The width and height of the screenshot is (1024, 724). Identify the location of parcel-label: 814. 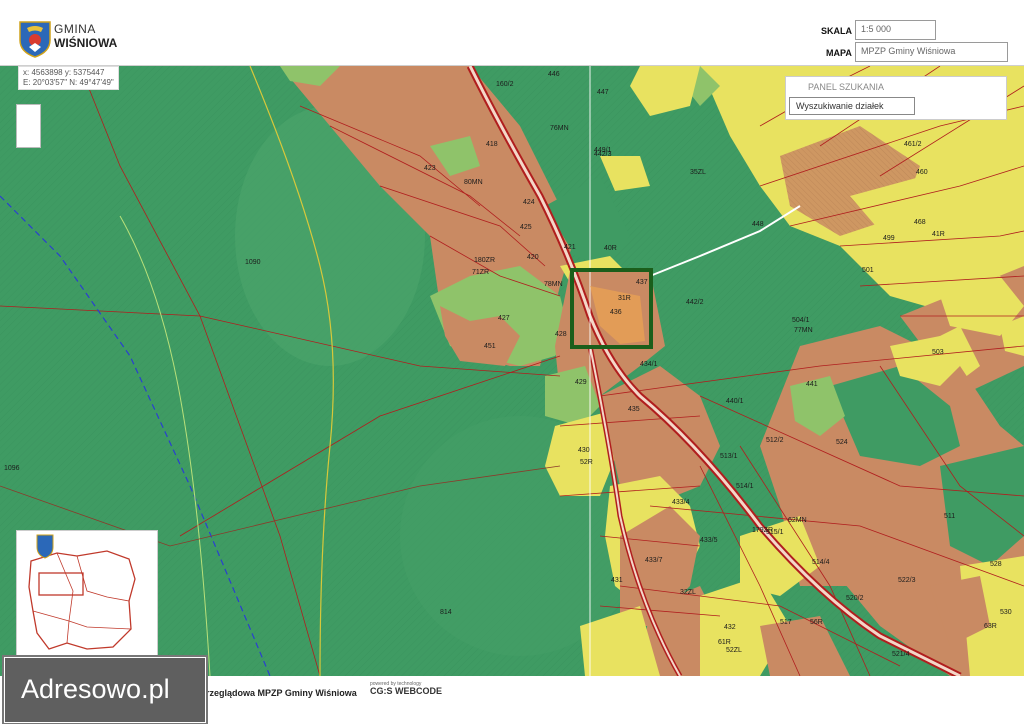
(446, 612).